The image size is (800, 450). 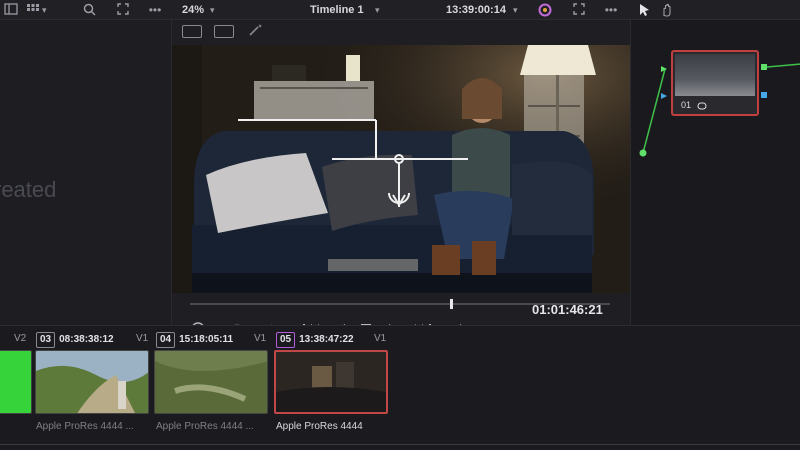 What do you see at coordinates (206, 339) in the screenshot?
I see `clip-timecode: 15:18:05:11` at bounding box center [206, 339].